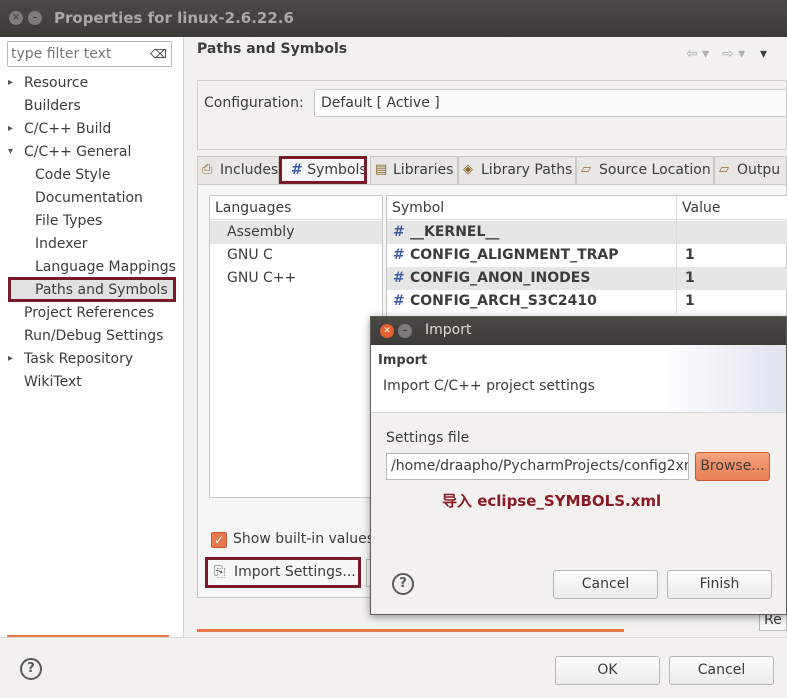 This screenshot has height=698, width=787. Describe the element at coordinates (503, 301) in the screenshot. I see `symbol-name: CONFIG_ARCH_S3C2410` at that location.